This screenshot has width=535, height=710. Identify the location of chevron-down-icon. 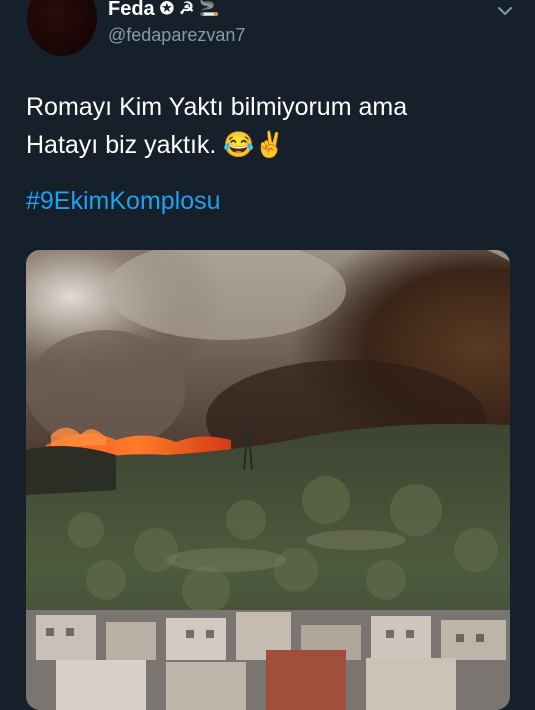
(505, 11).